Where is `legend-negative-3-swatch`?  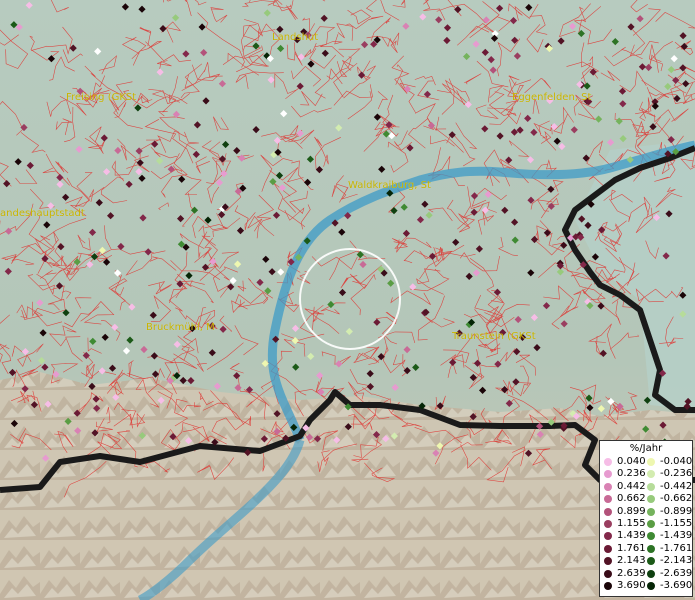 legend-negative-3-swatch is located at coordinates (651, 499).